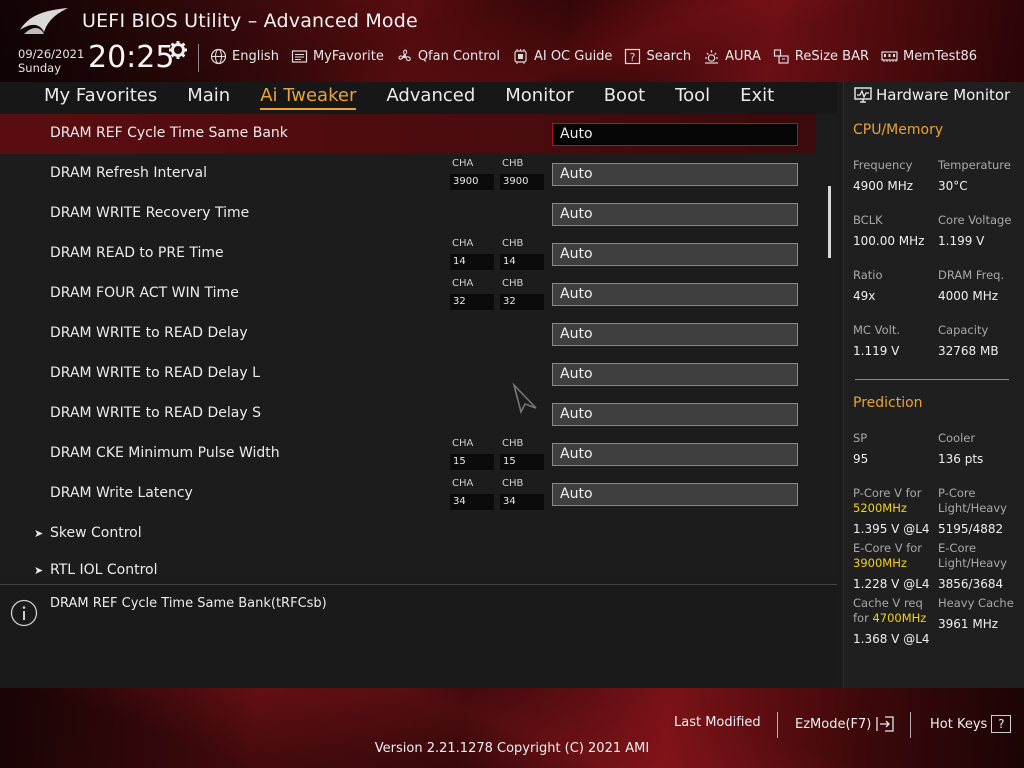 This screenshot has width=1024, height=768. Describe the element at coordinates (40, 68) in the screenshot. I see `day-text: Sunday` at that location.